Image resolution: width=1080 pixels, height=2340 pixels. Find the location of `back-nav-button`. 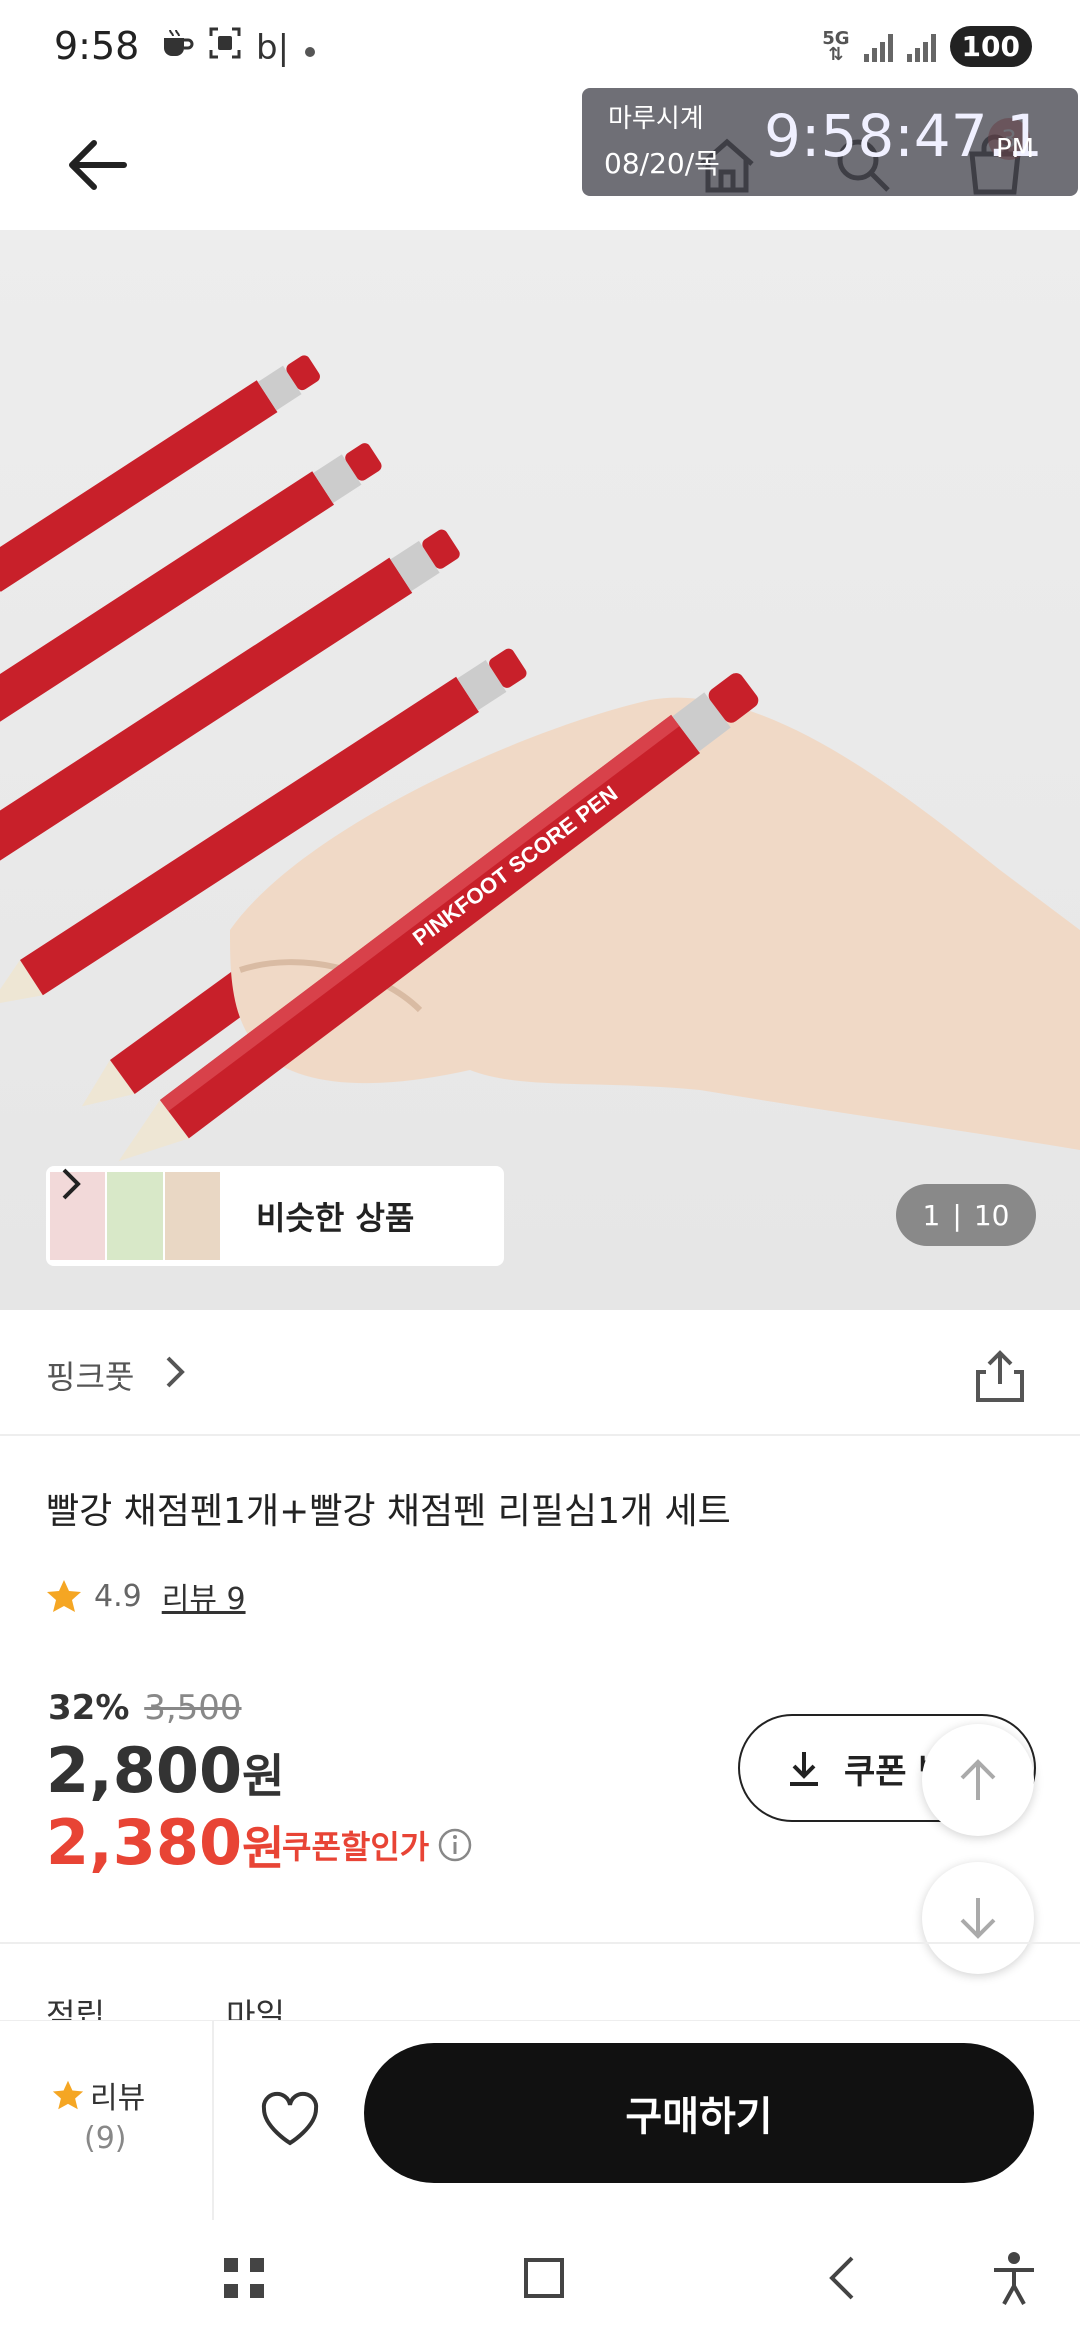

back-nav-button is located at coordinates (844, 2278).